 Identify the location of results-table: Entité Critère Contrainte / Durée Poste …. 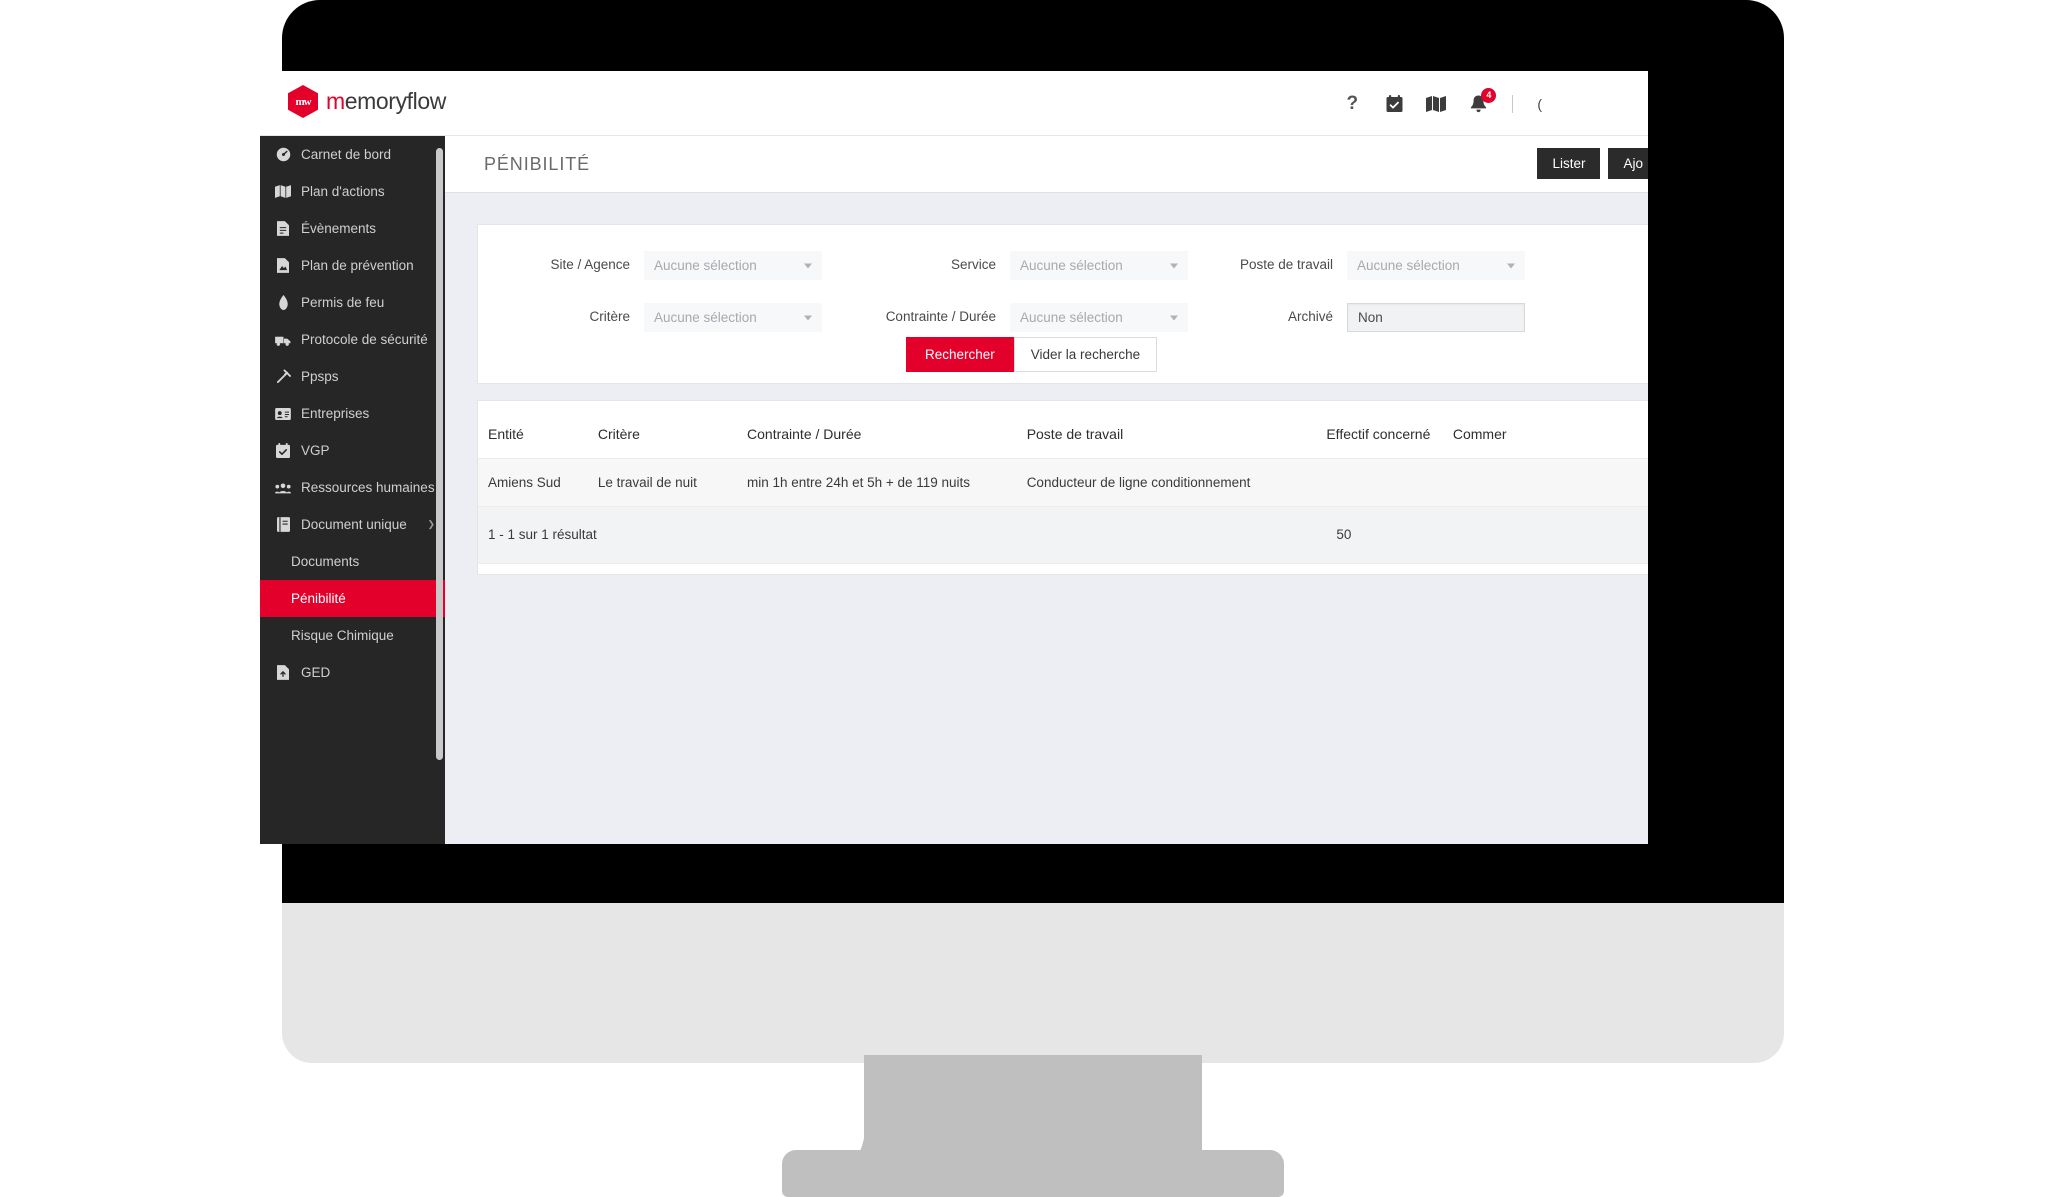
(1063, 483).